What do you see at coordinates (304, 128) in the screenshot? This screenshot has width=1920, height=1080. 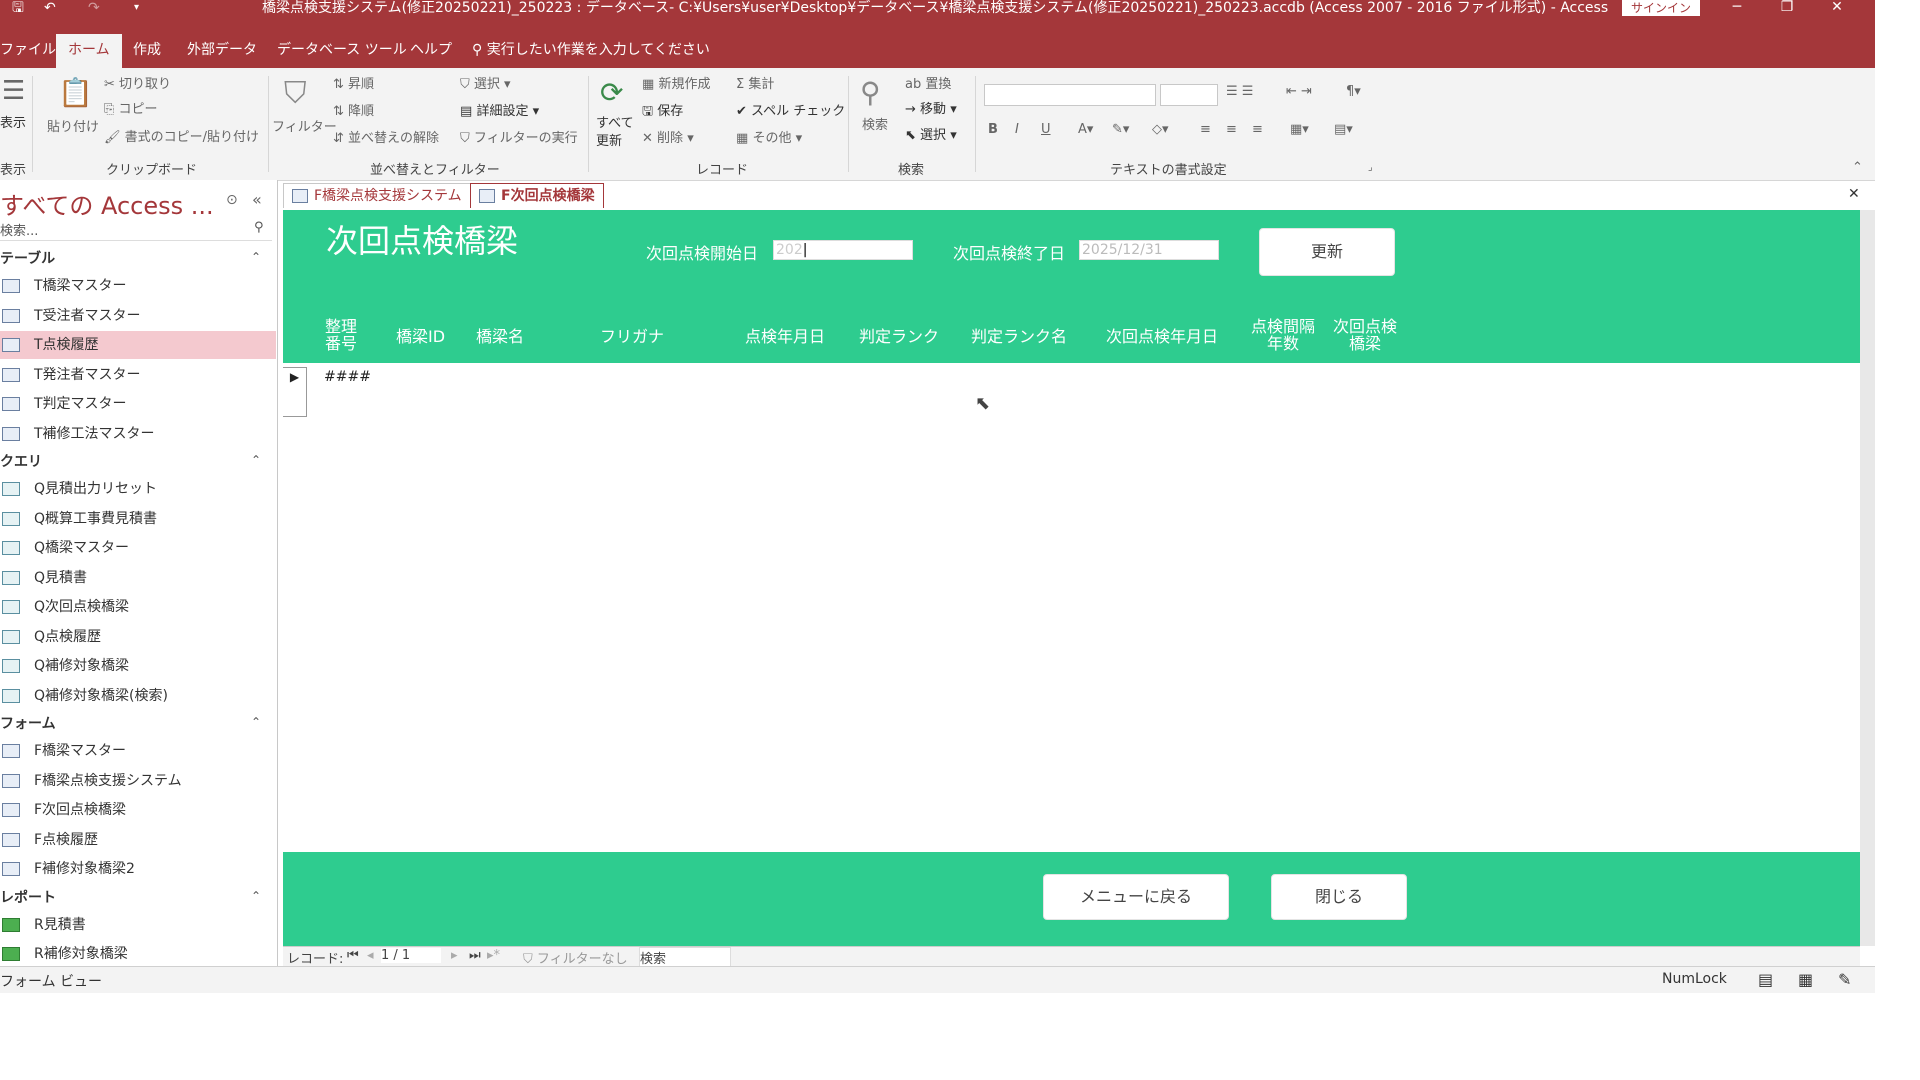 I see `filter-button: フィルター` at bounding box center [304, 128].